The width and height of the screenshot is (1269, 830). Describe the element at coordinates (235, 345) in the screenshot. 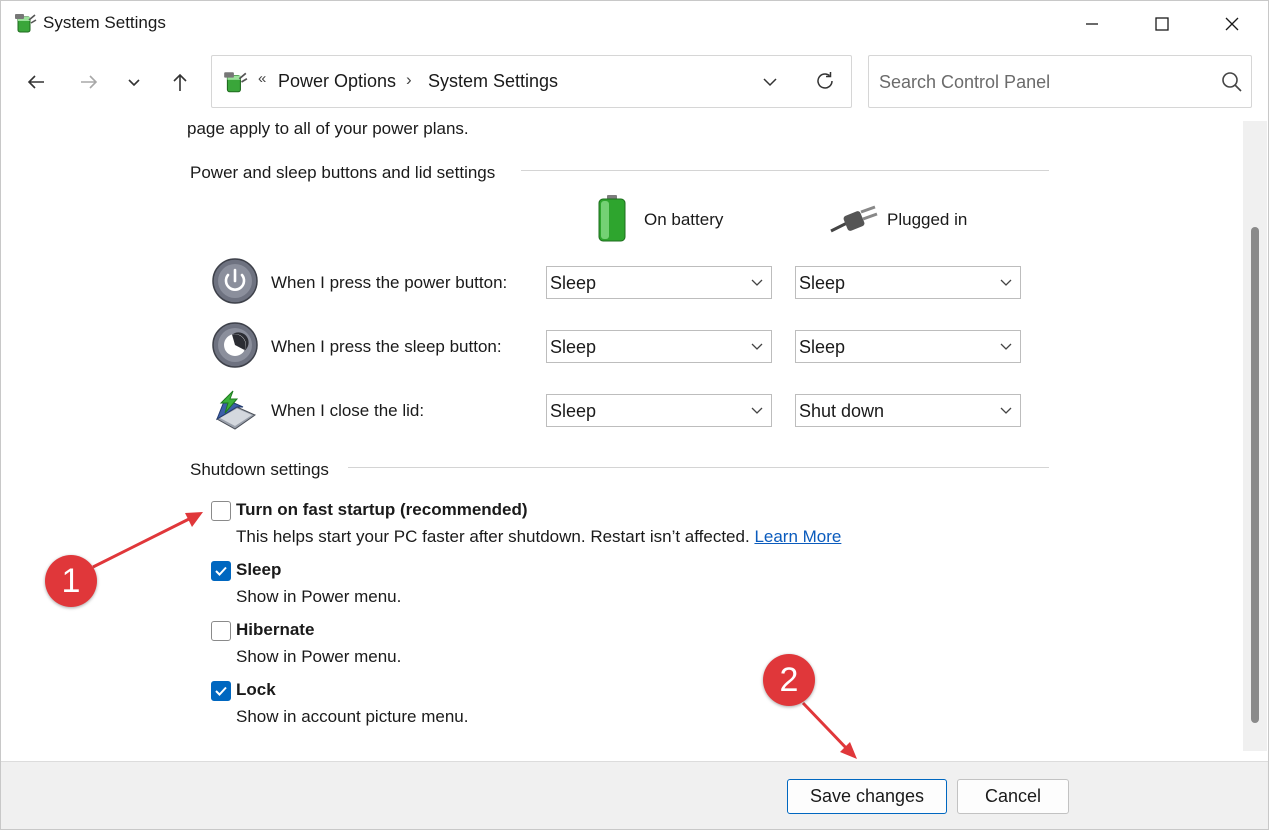

I see `sleep-button-icon` at that location.